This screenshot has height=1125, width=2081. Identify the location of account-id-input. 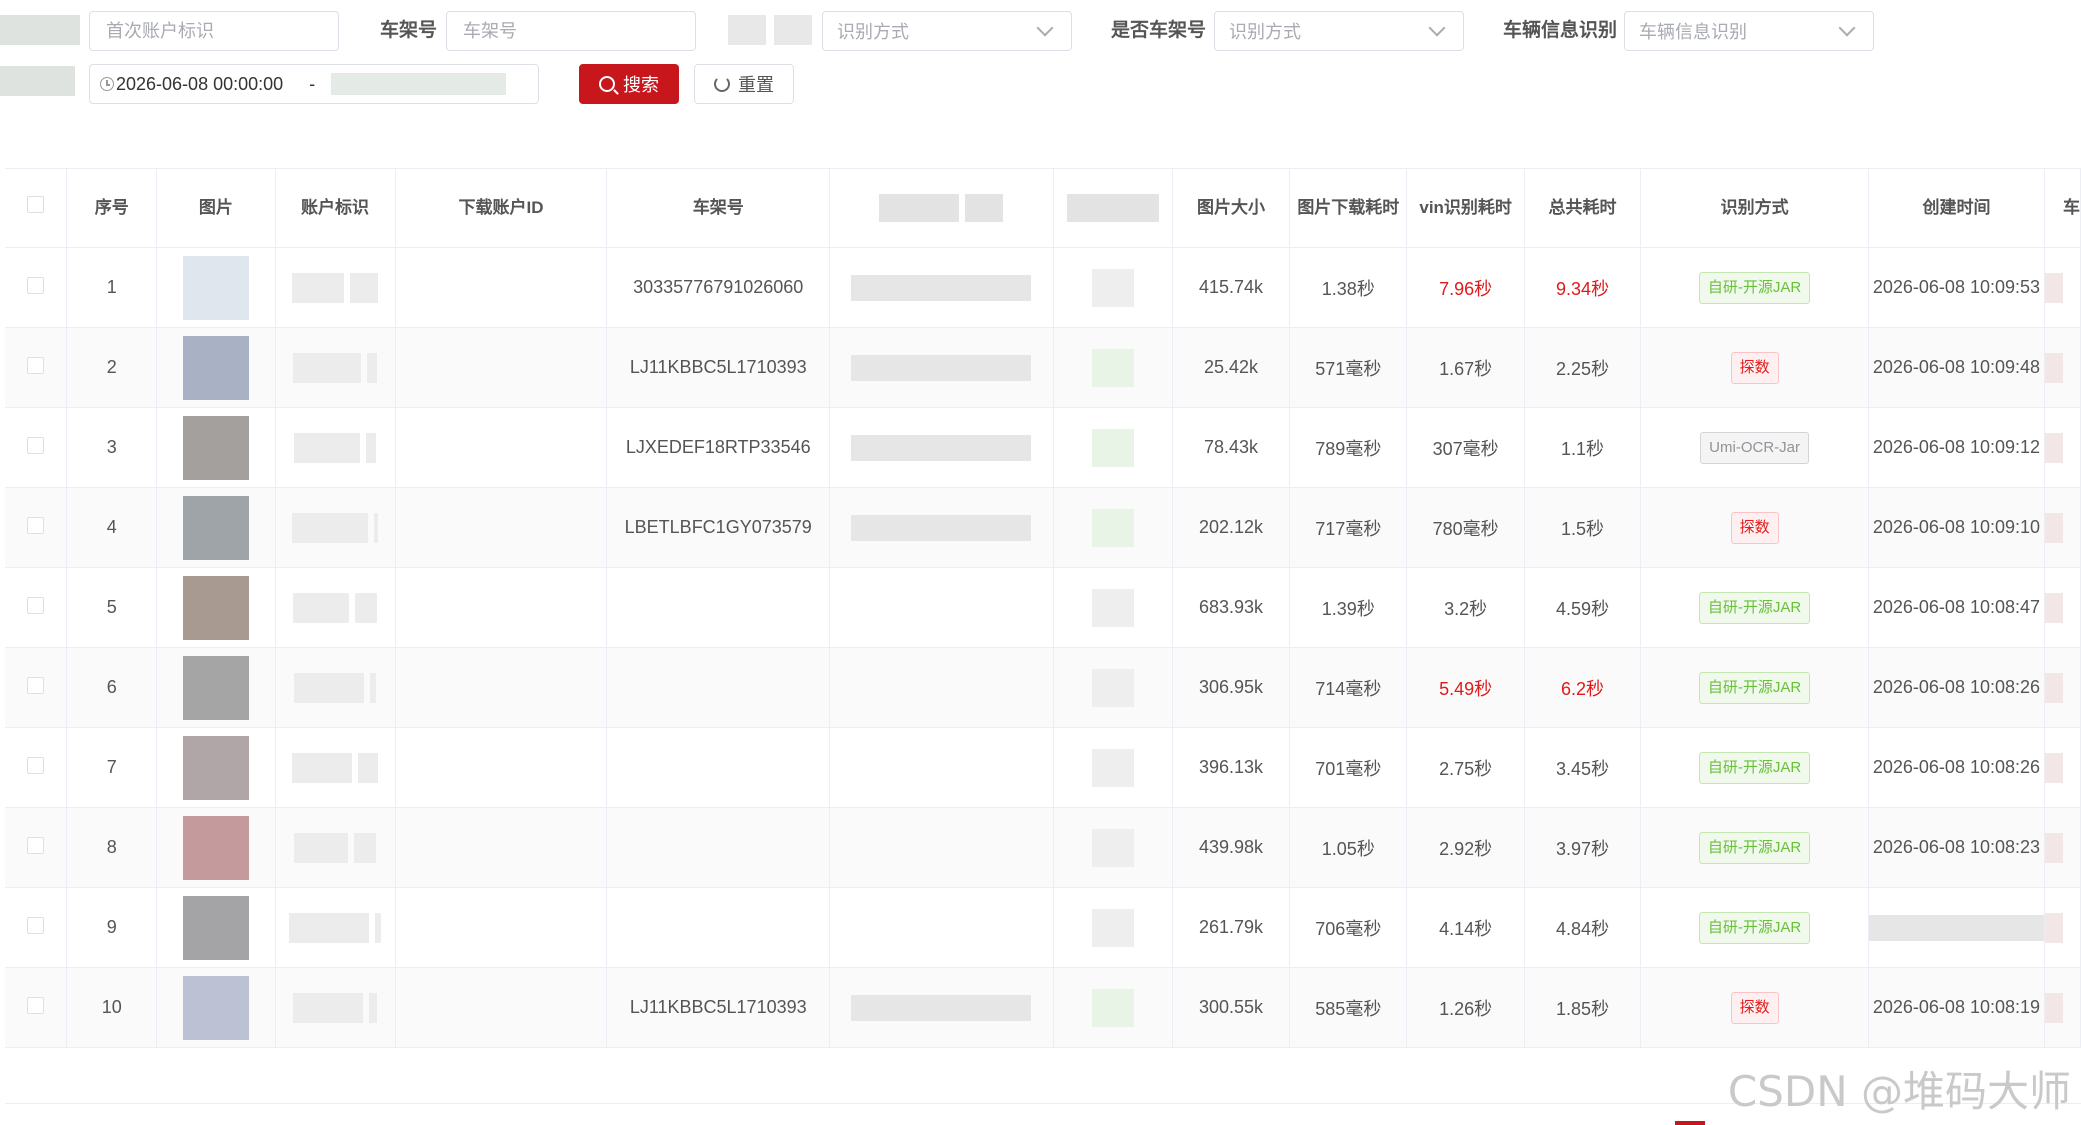
(214, 31).